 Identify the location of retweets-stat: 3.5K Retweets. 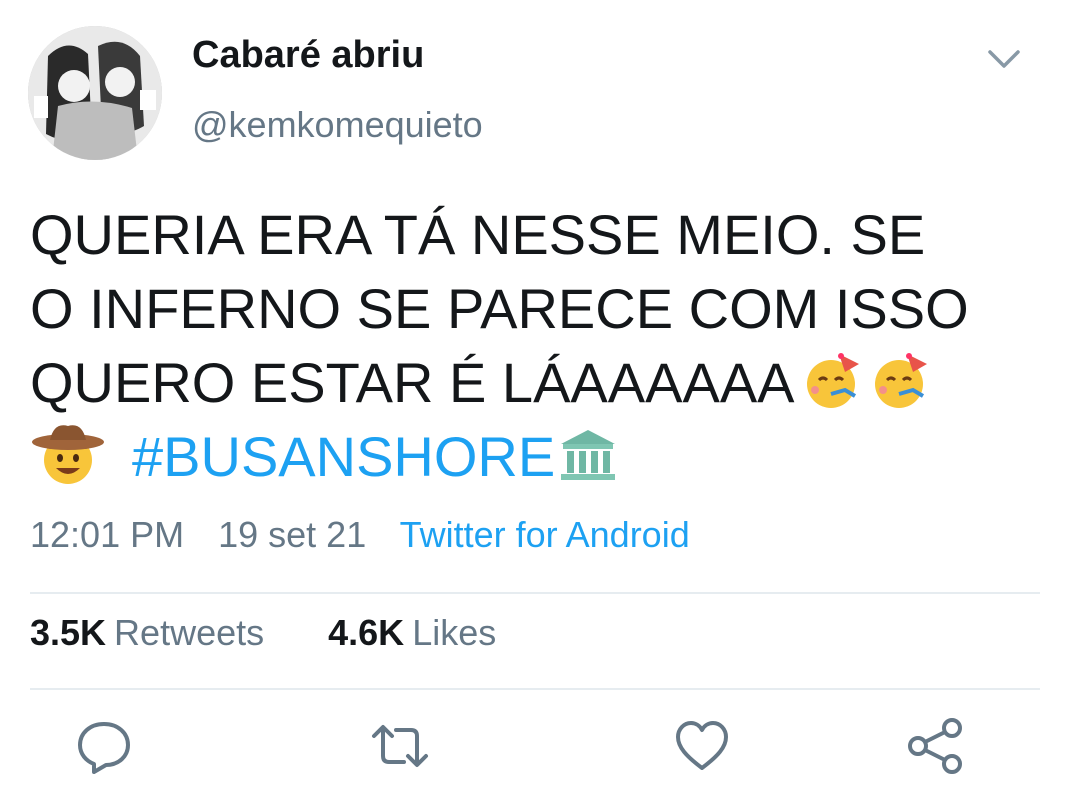
(147, 633).